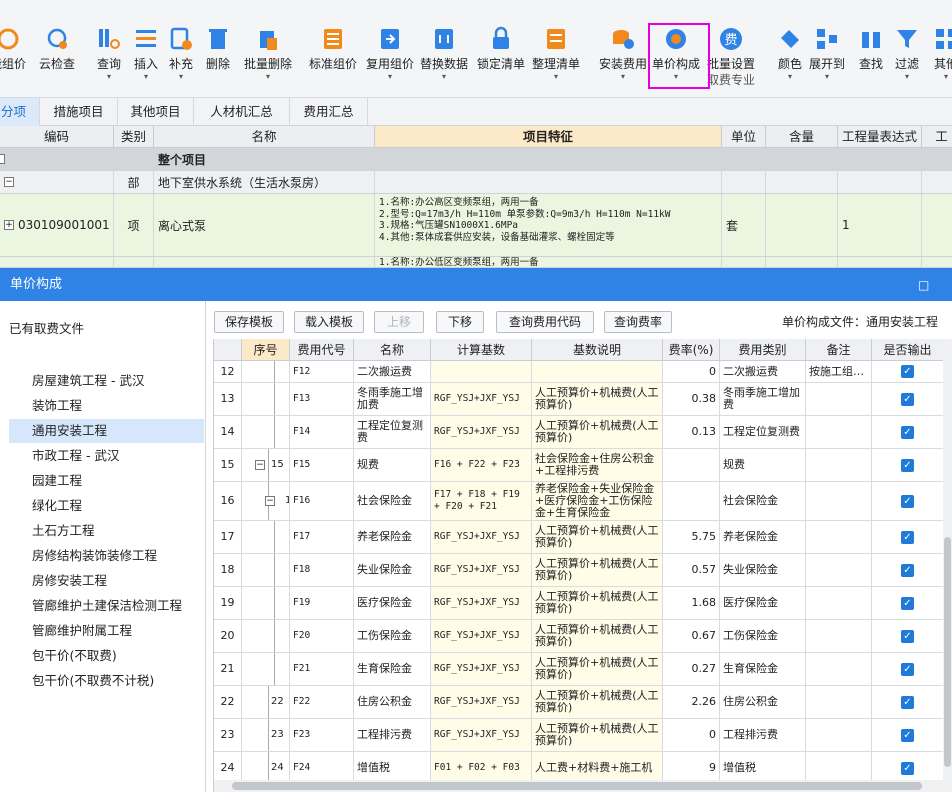 This screenshot has height=792, width=952. What do you see at coordinates (106, 606) in the screenshot?
I see `fee-file-item: 管廊维护土建保洁检测工程` at bounding box center [106, 606].